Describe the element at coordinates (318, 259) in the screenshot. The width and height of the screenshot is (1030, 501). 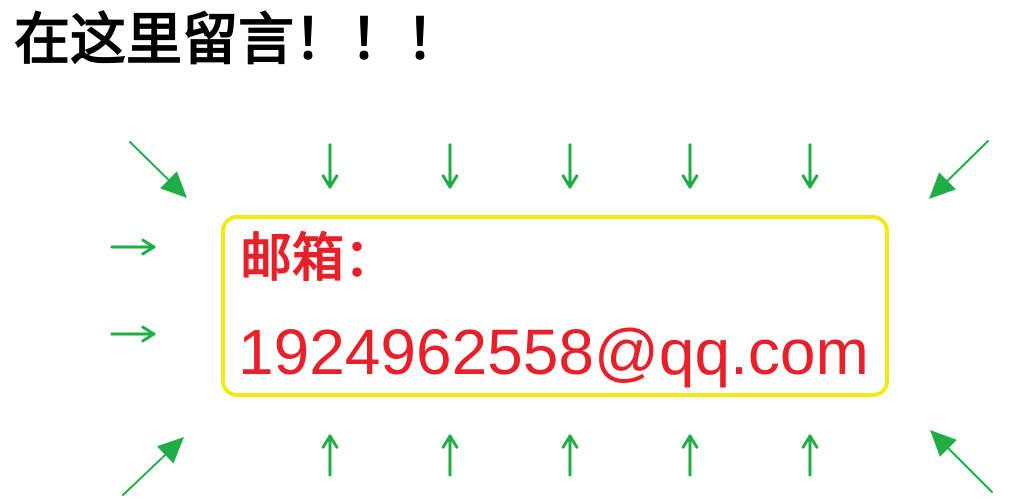
I see `email-label: 邮箱：` at that location.